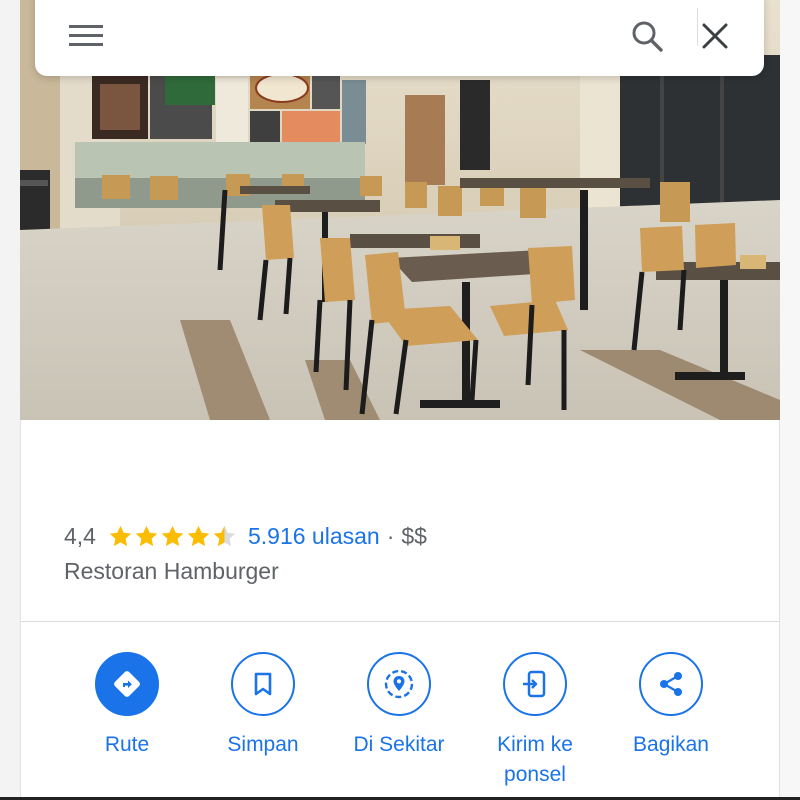 The width and height of the screenshot is (800, 800). Describe the element at coordinates (535, 721) in the screenshot. I see `send-to-phone-button: Kirim ke ponsel` at that location.